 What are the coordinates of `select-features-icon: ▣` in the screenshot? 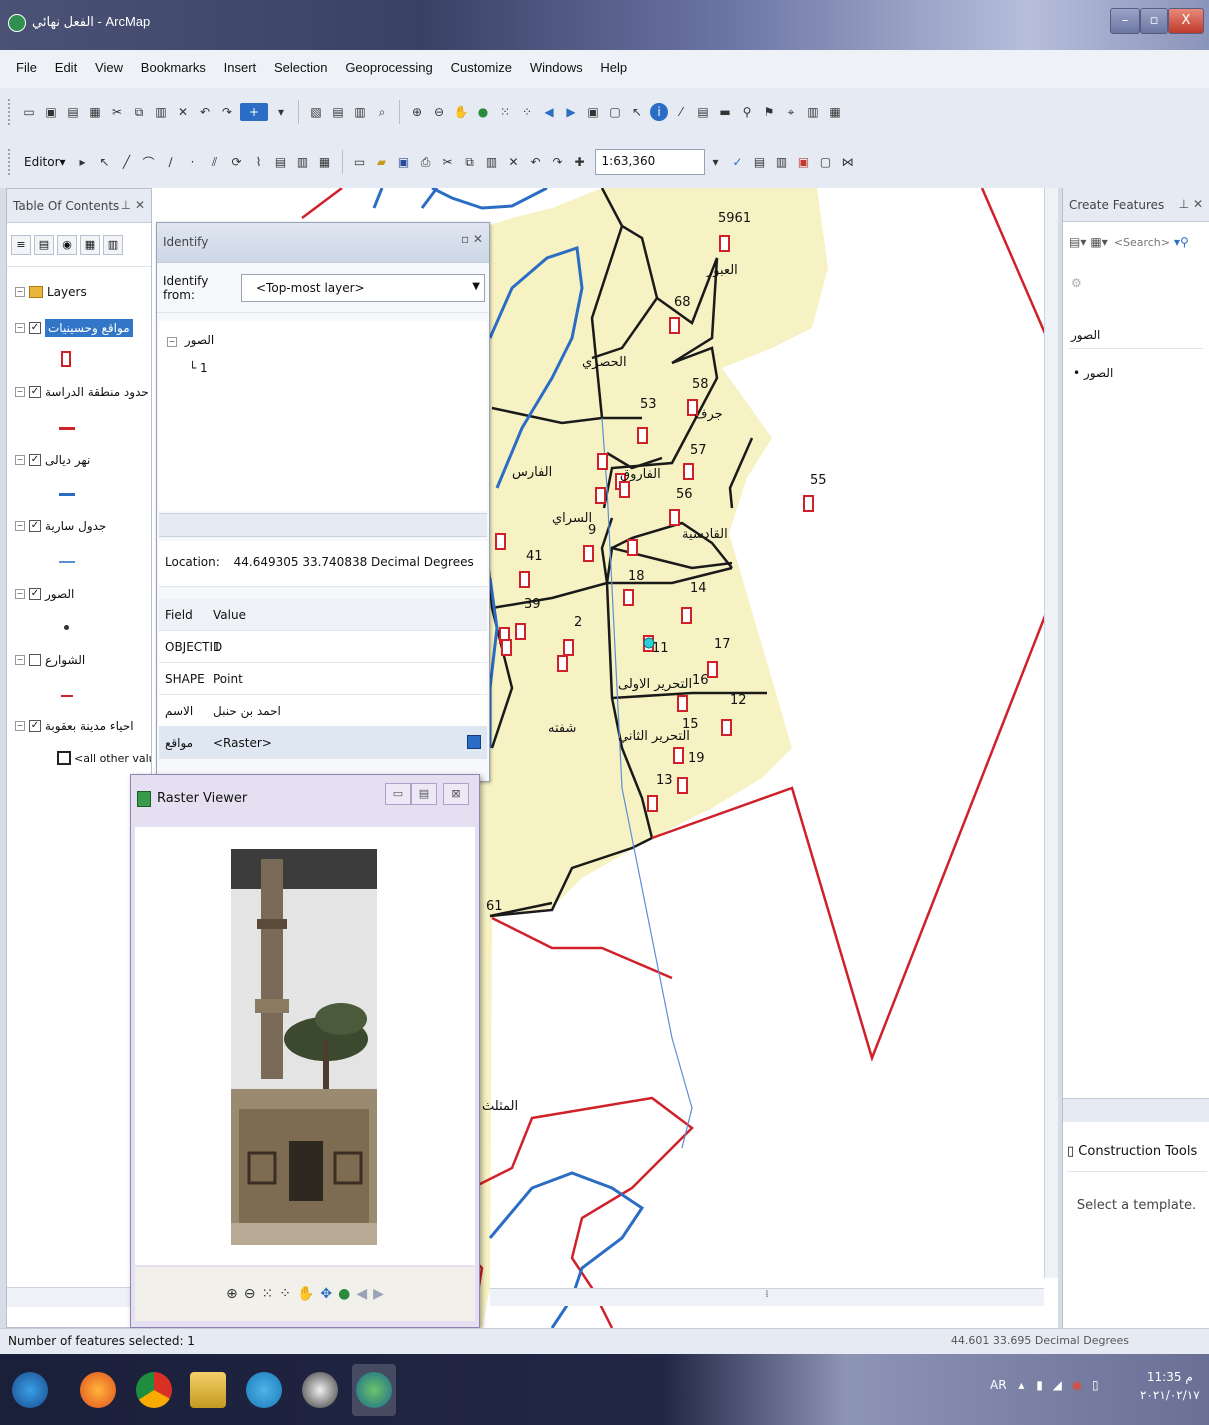 It's located at (593, 112).